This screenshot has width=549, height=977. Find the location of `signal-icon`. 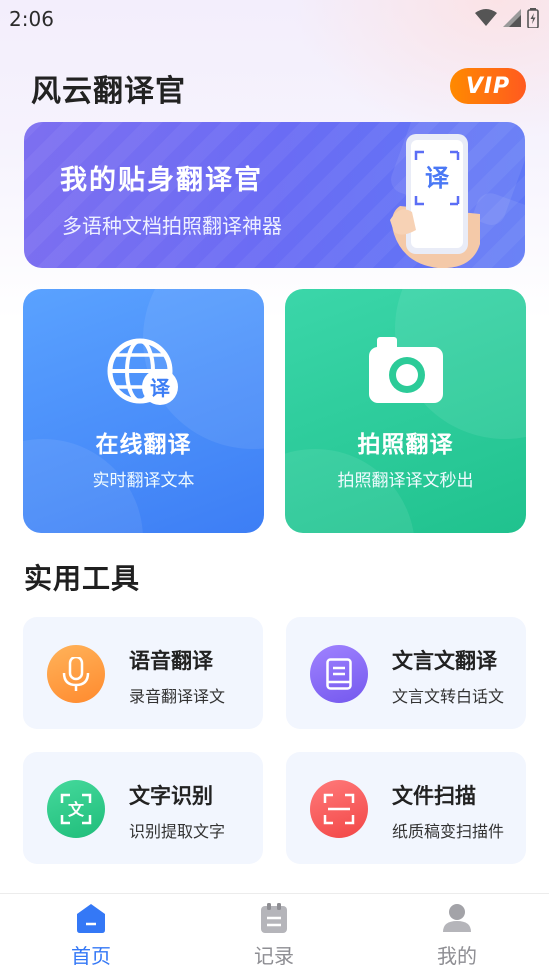

signal-icon is located at coordinates (512, 18).